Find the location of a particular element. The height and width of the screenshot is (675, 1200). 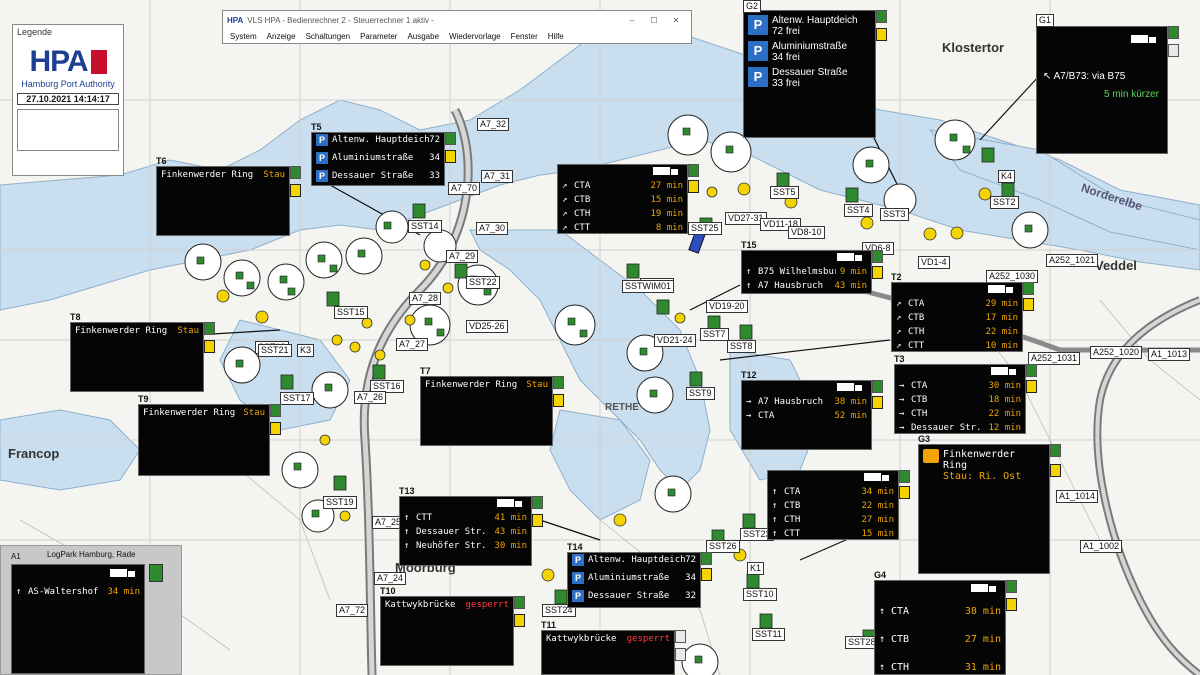

station-label: A7_32 is located at coordinates (493, 124).